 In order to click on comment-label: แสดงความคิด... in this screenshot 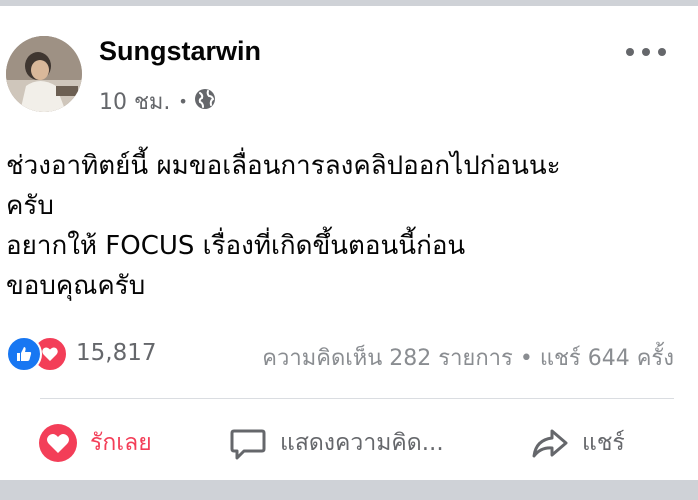, I will do `click(362, 443)`.